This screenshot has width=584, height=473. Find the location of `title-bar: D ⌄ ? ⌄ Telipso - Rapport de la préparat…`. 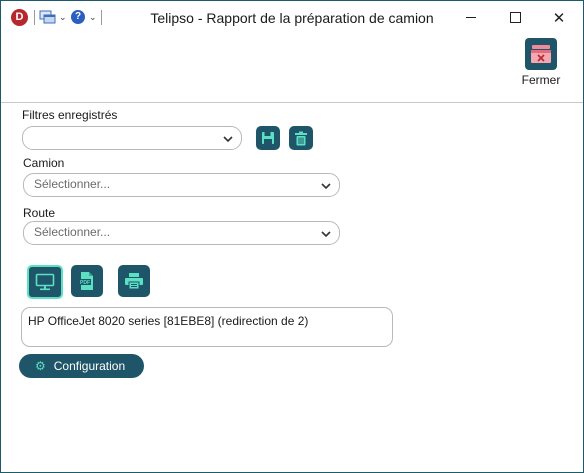

title-bar: D ⌄ ? ⌄ Telipso - Rapport de la préparat… is located at coordinates (292, 17).